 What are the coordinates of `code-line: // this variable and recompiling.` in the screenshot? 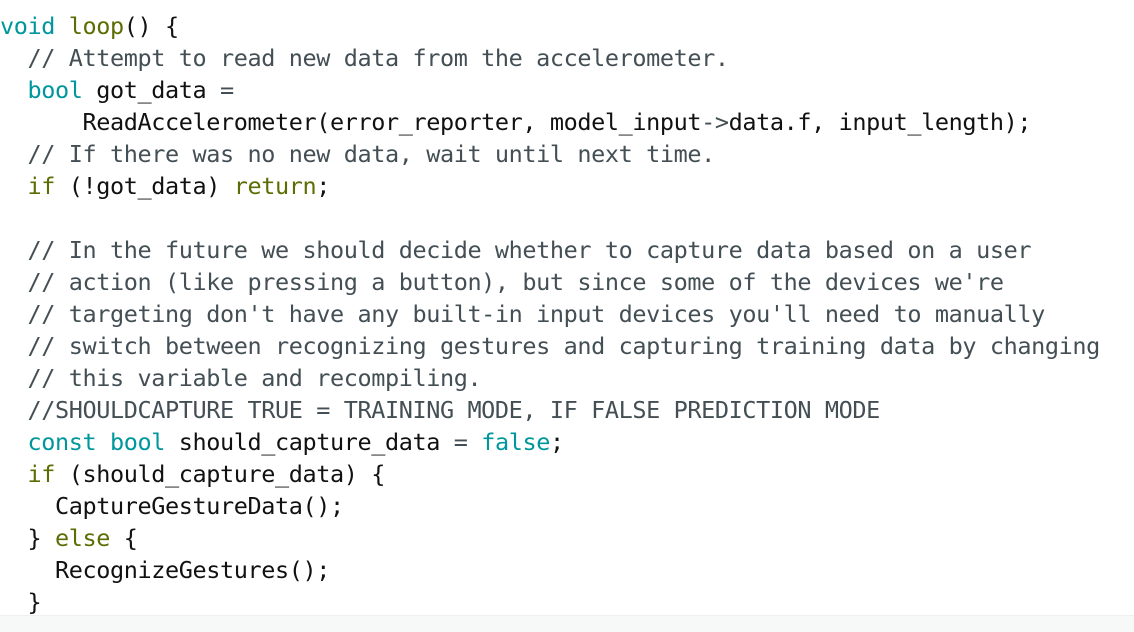 It's located at (240, 378).